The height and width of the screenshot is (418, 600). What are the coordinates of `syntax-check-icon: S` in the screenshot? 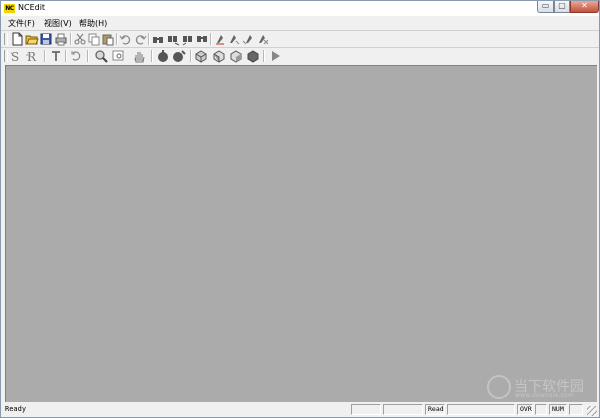 It's located at (17, 56).